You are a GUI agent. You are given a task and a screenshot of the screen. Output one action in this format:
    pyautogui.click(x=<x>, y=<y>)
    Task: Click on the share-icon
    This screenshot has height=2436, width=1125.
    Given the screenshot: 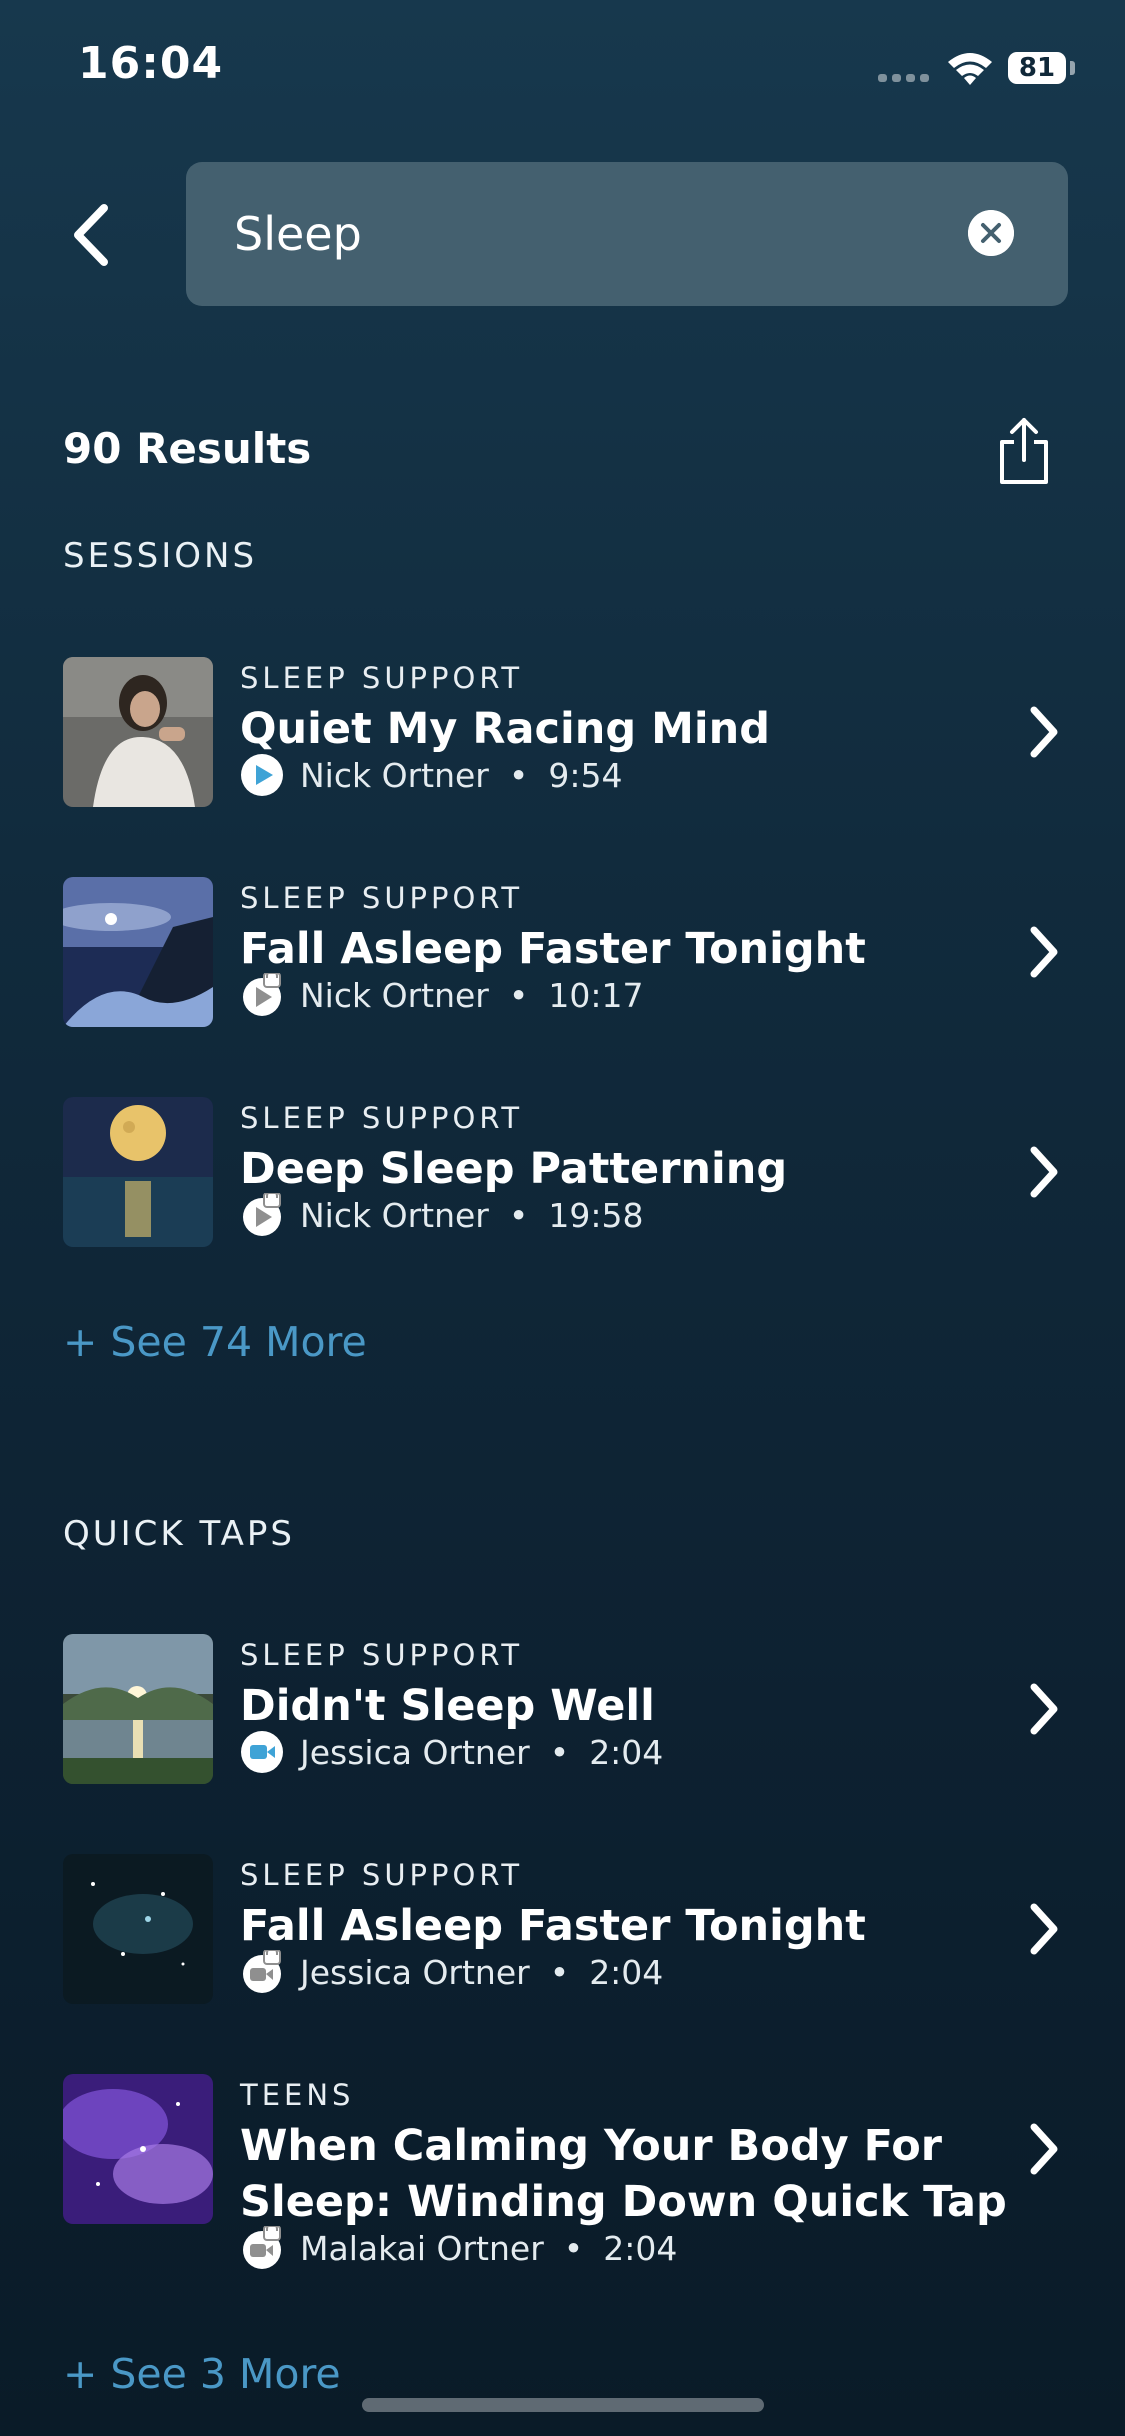 What is the action you would take?
    pyautogui.click(x=1024, y=452)
    